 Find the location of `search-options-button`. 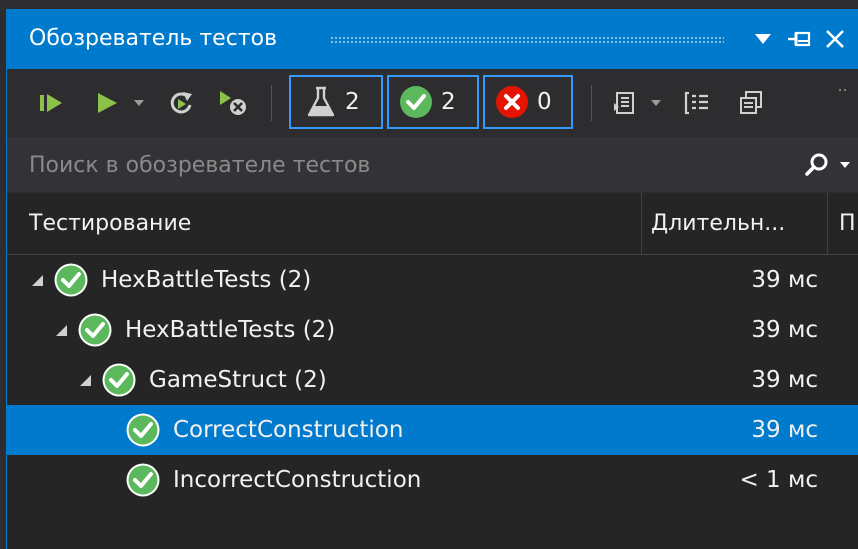

search-options-button is located at coordinates (845, 165).